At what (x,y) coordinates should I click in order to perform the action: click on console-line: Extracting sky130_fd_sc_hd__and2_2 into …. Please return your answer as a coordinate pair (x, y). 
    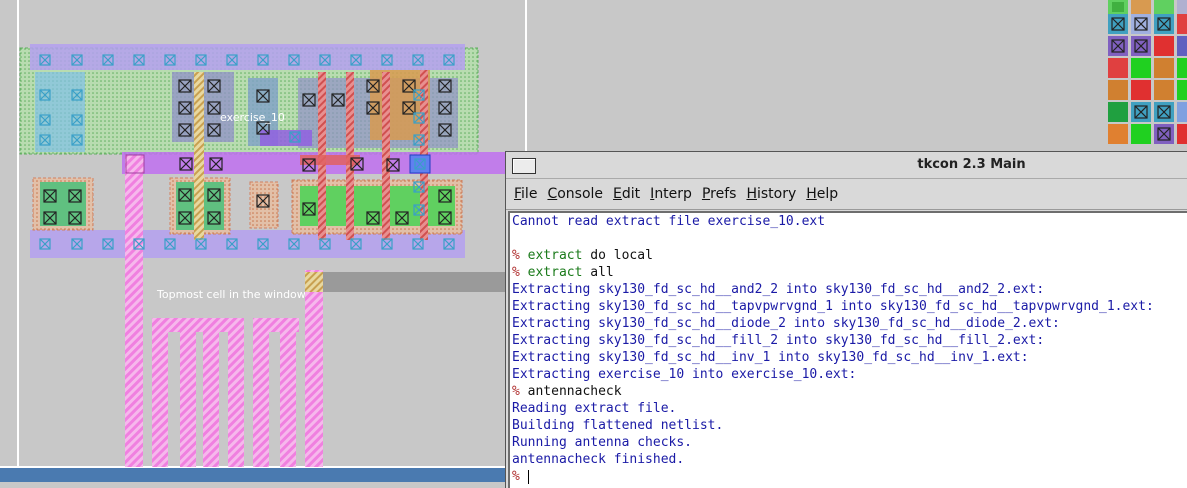
    Looking at the image, I should click on (778, 289).